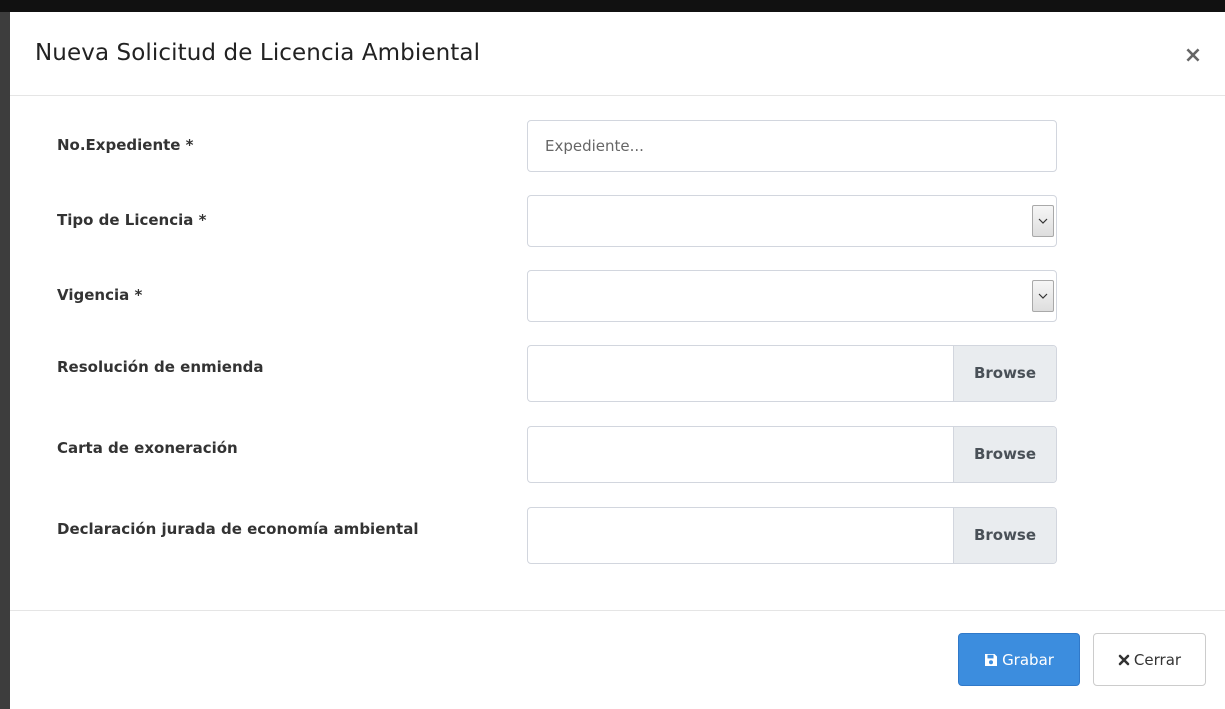  What do you see at coordinates (1124, 660) in the screenshot?
I see `x-icon` at bounding box center [1124, 660].